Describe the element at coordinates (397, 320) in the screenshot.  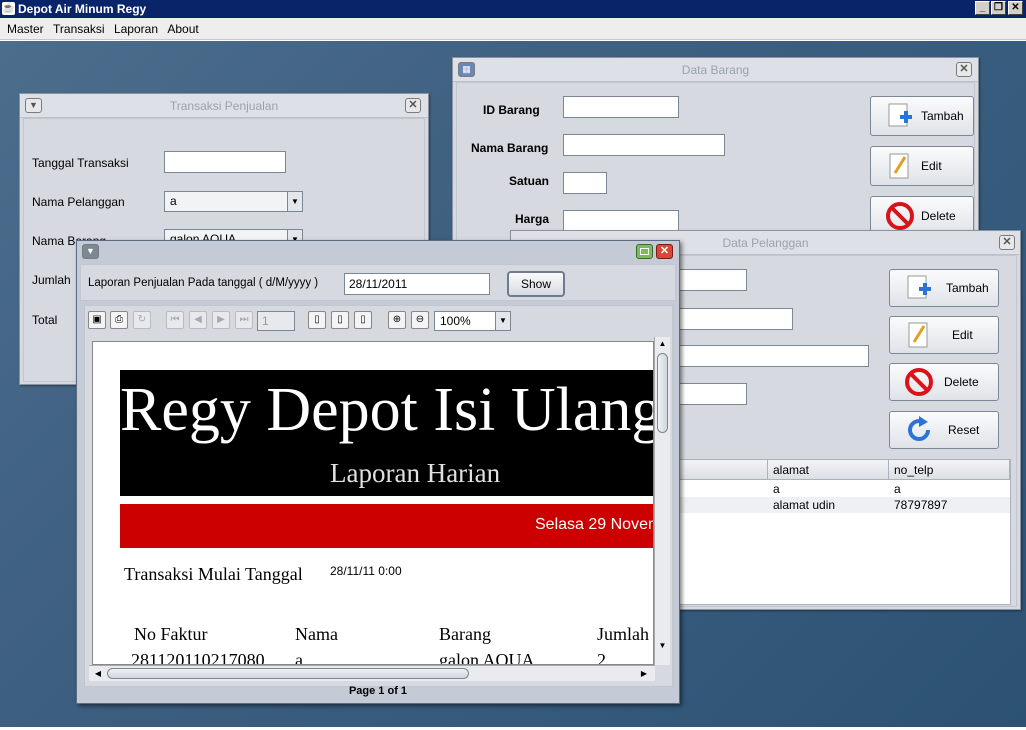
I see `zoom-in-icon: ⊕` at that location.